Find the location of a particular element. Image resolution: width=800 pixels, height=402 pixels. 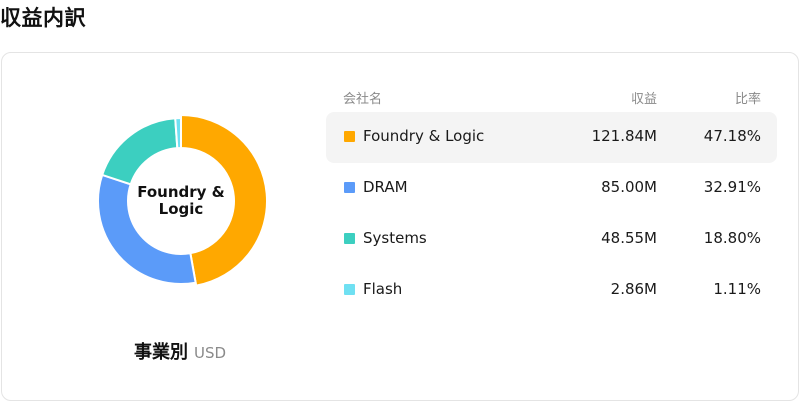

table-row: Flash 2.86M 1.11% is located at coordinates (551, 290).